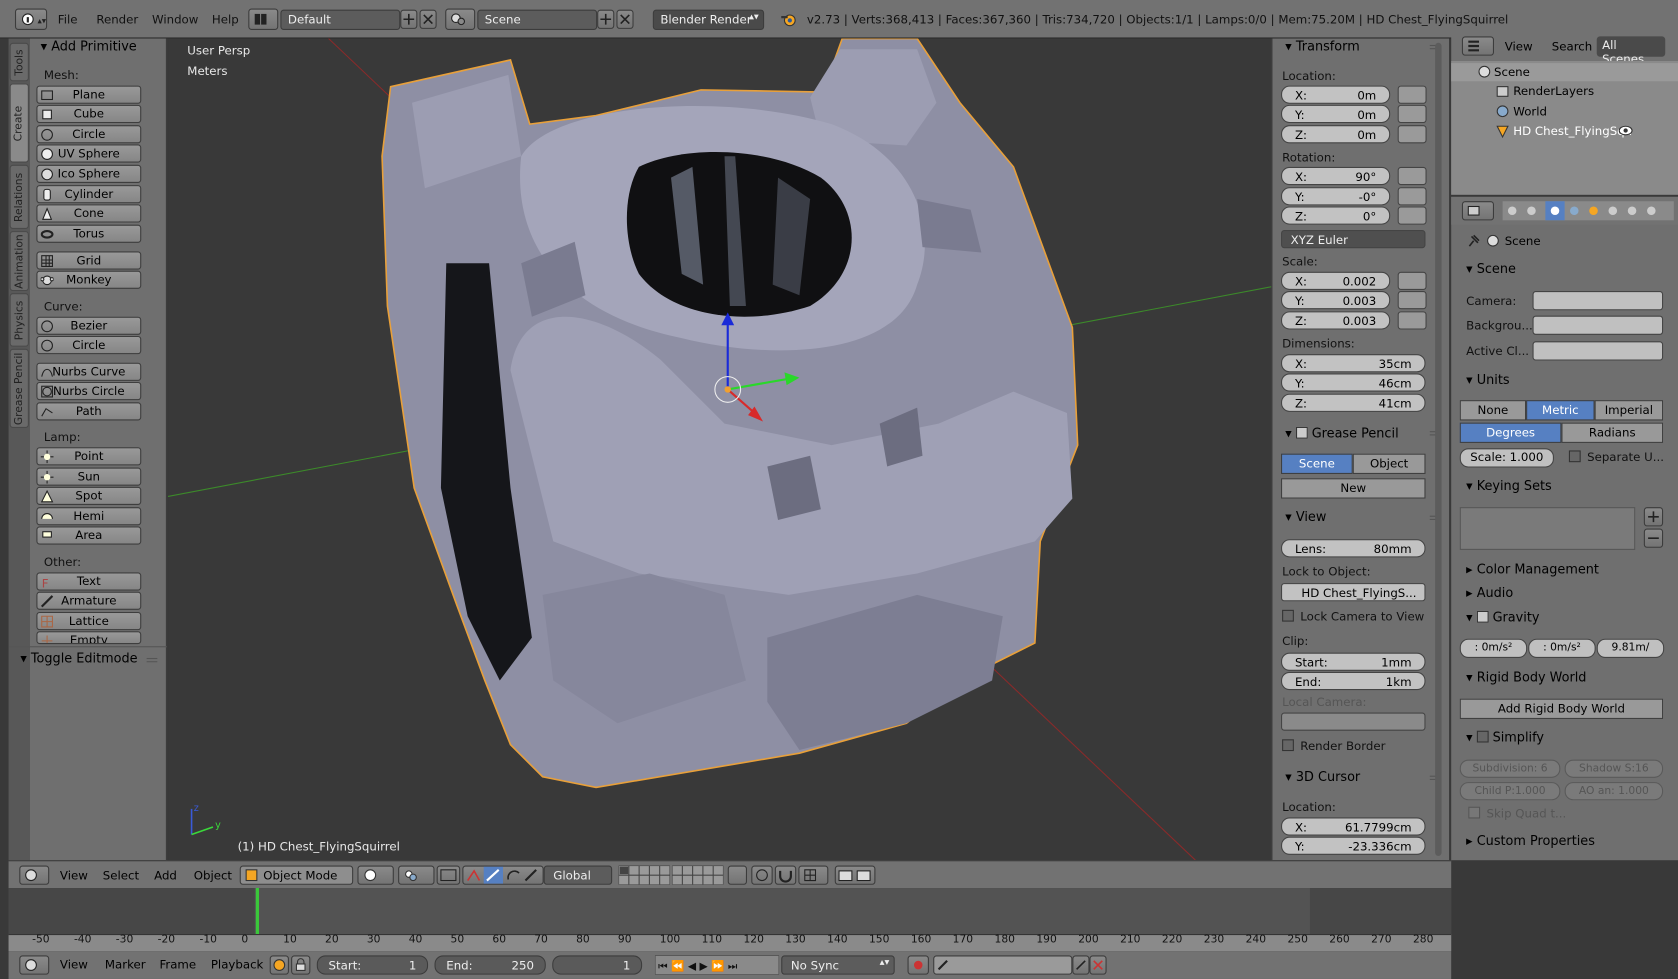  I want to click on properties-editor-type-button, so click(1477, 211).